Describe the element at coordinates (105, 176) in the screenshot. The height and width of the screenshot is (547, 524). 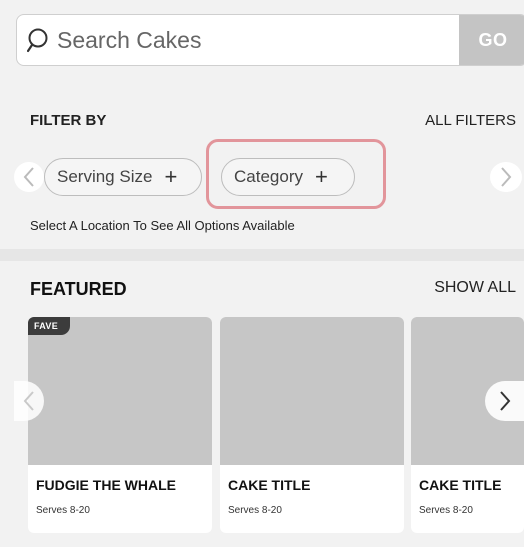
I see `chip-label: Serving Size` at that location.